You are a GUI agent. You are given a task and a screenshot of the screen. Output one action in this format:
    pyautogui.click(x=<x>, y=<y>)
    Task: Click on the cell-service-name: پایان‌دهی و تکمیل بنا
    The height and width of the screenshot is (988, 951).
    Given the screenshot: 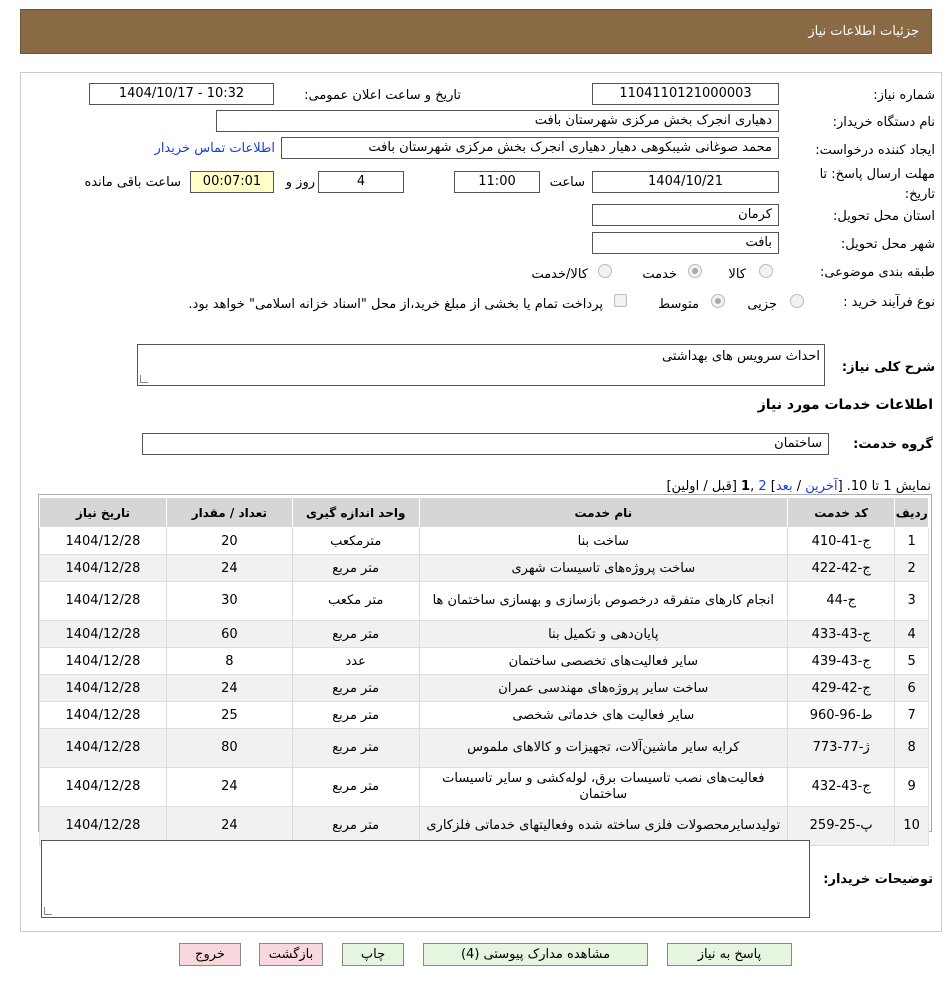 What is the action you would take?
    pyautogui.click(x=603, y=634)
    